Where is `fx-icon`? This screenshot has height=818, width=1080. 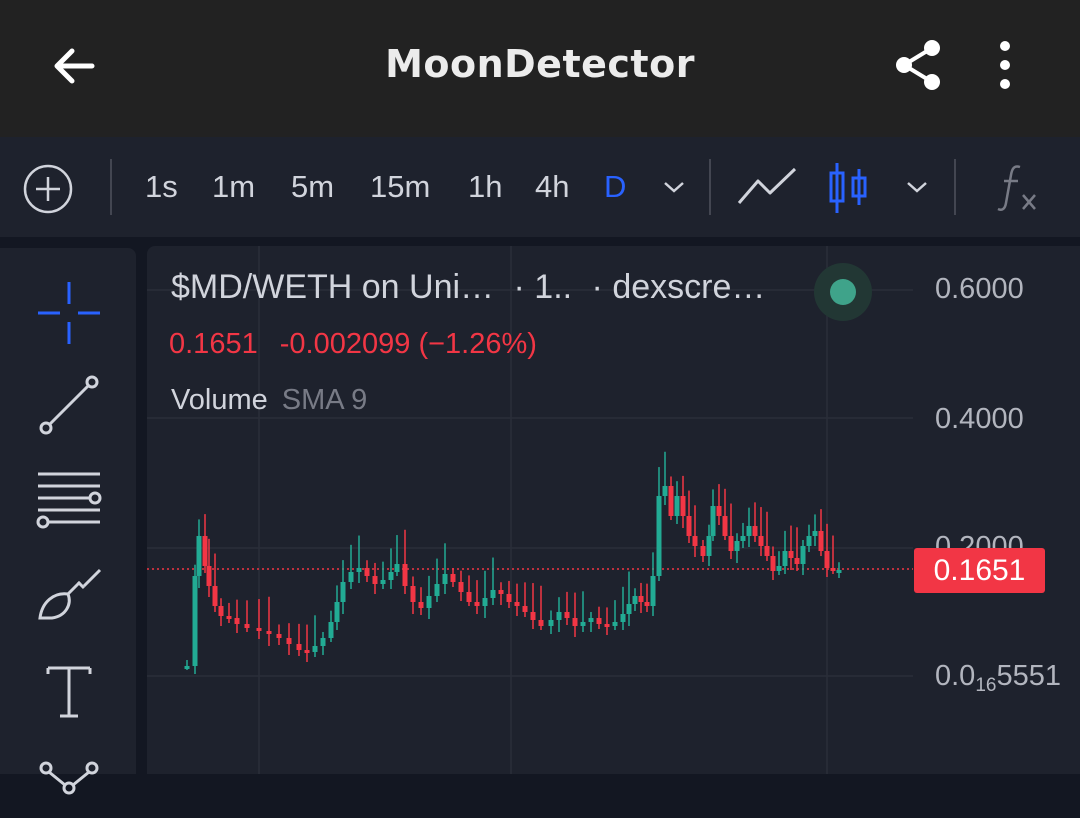 fx-icon is located at coordinates (1018, 188).